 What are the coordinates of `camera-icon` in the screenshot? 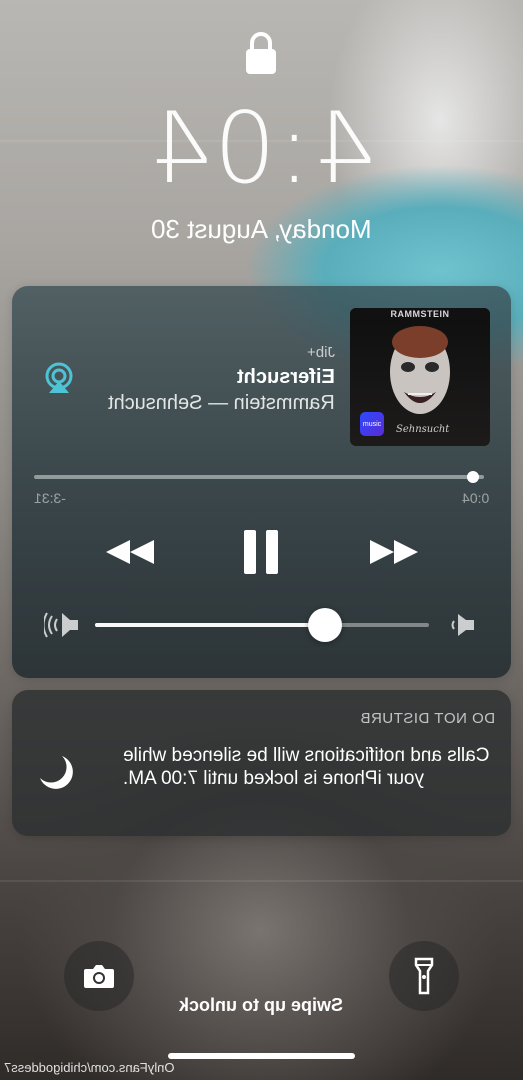 It's located at (99, 976).